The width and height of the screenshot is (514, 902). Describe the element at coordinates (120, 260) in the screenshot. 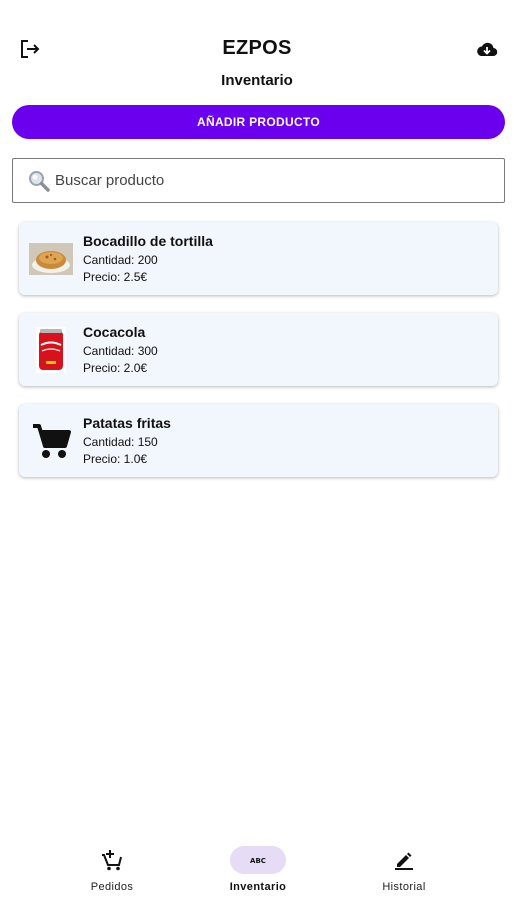

I see `product-quantity: Cantidad: 200` at that location.